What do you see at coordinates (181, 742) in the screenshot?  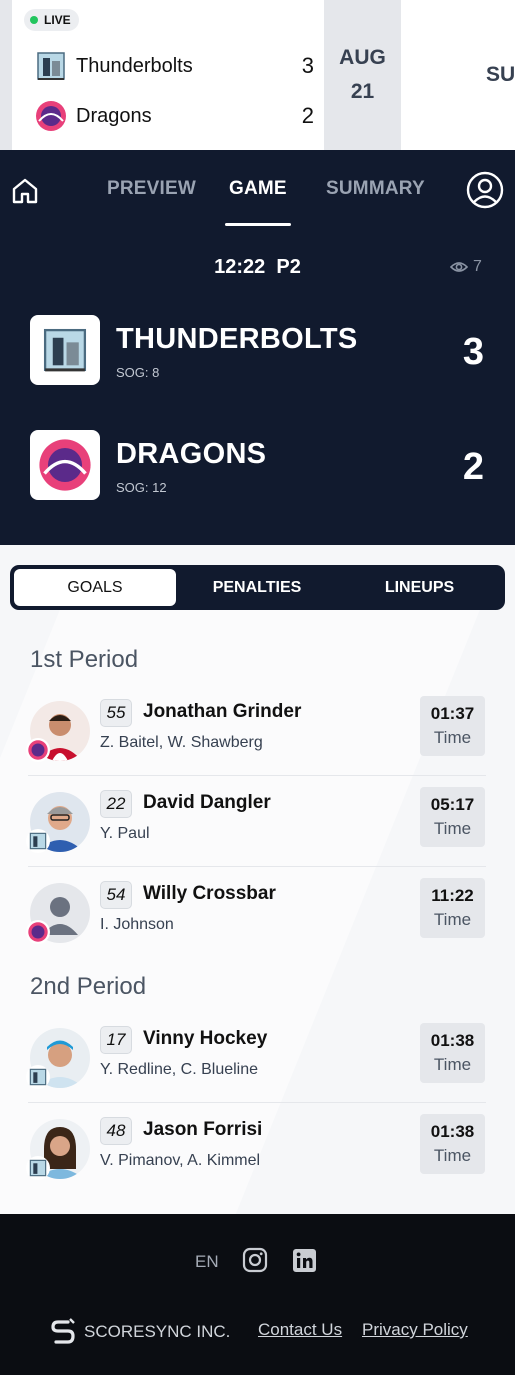 I see `assists: Z. Baitel, W. Shawberg` at bounding box center [181, 742].